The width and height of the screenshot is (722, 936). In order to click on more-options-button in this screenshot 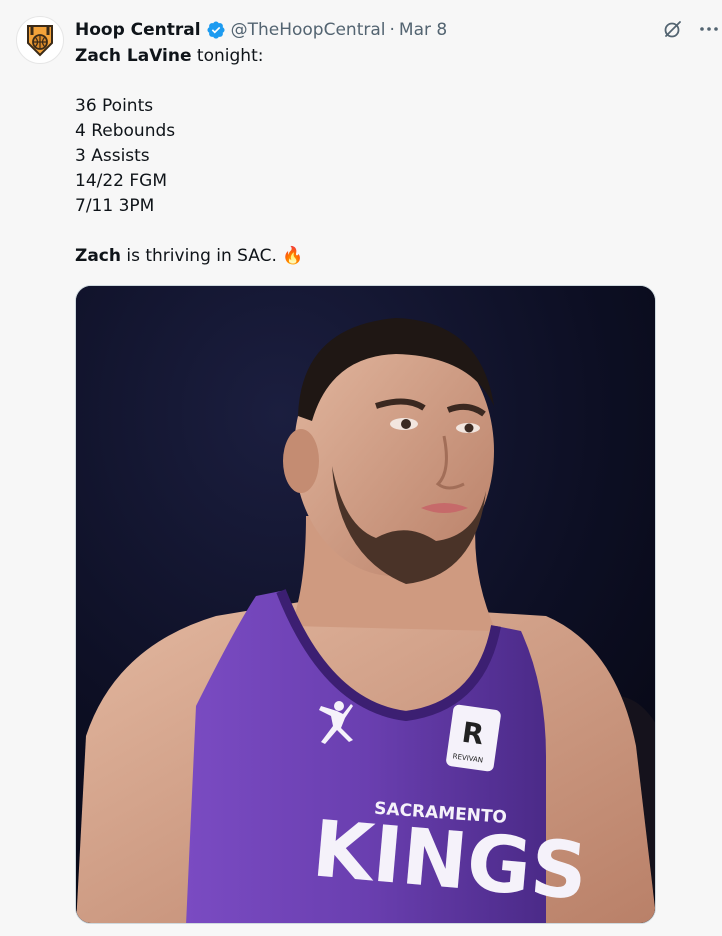, I will do `click(709, 29)`.